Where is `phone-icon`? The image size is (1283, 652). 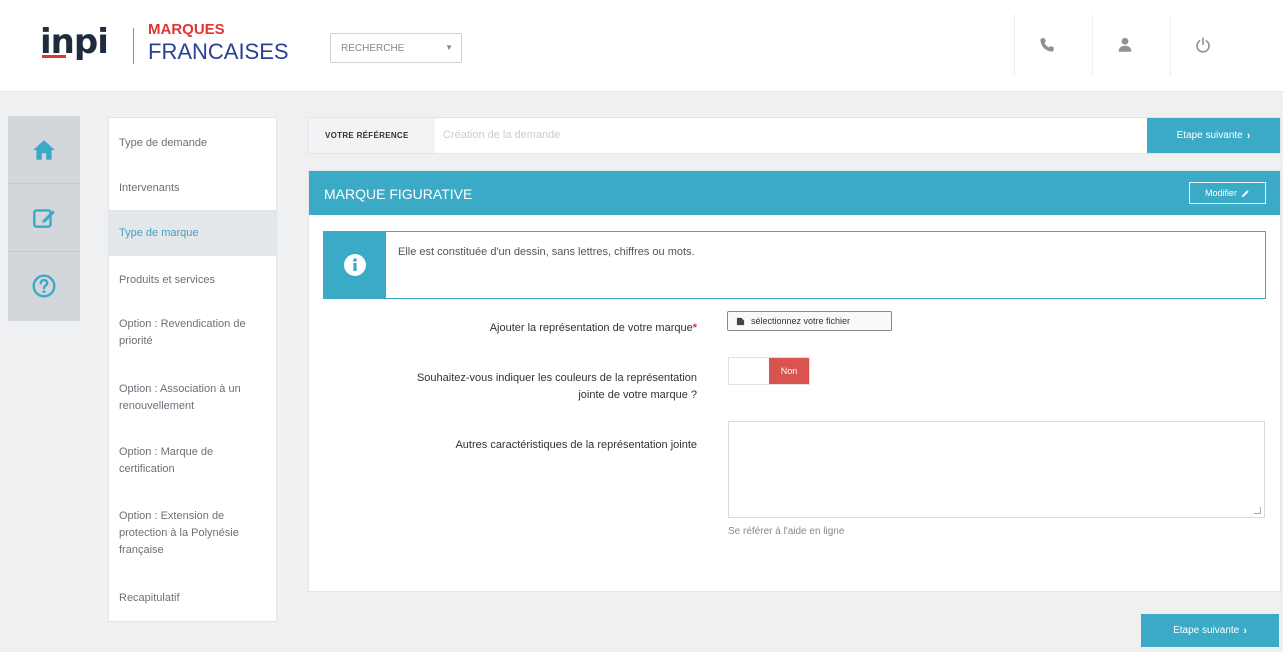
phone-icon is located at coordinates (1046, 45).